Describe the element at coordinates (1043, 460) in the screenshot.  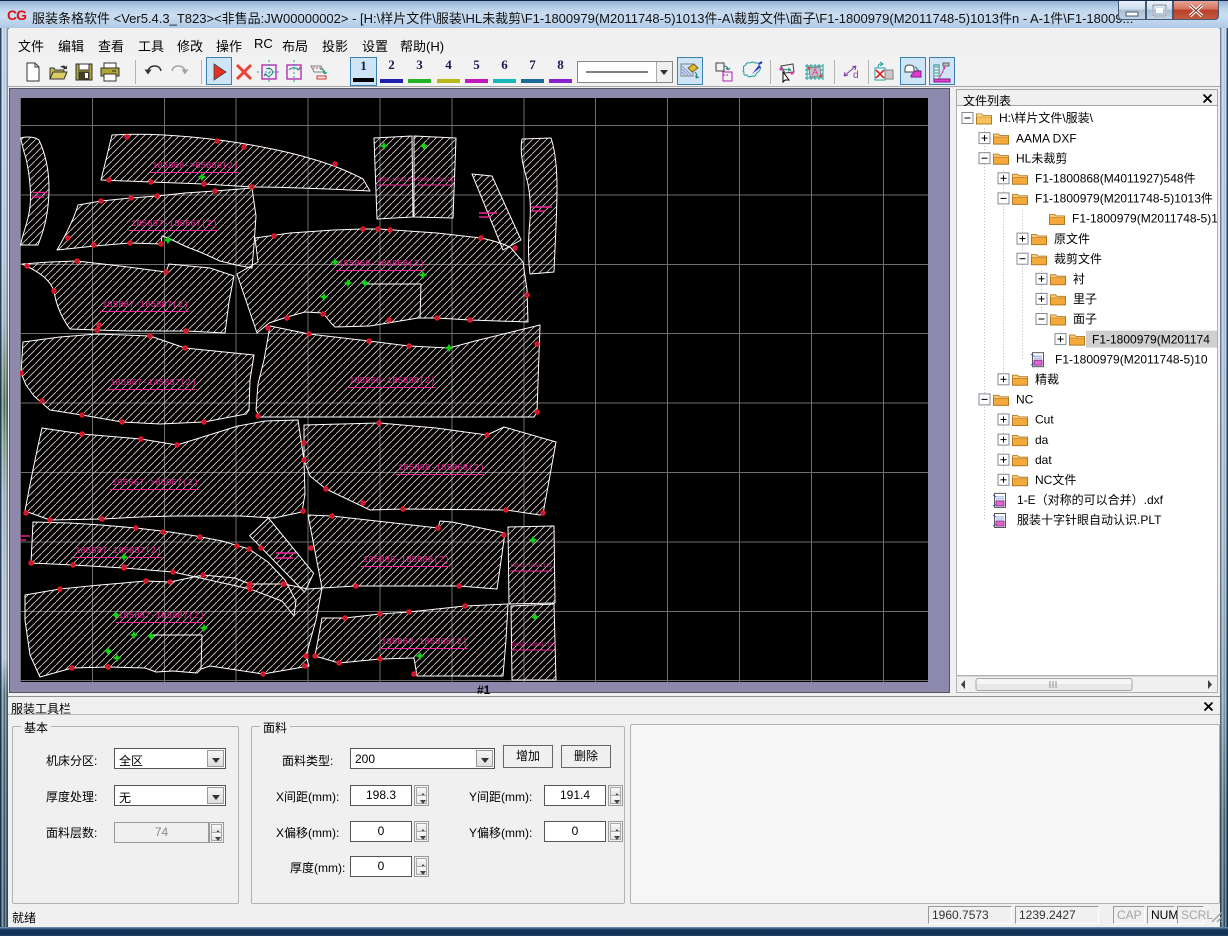
I see `svg-text: dat` at that location.